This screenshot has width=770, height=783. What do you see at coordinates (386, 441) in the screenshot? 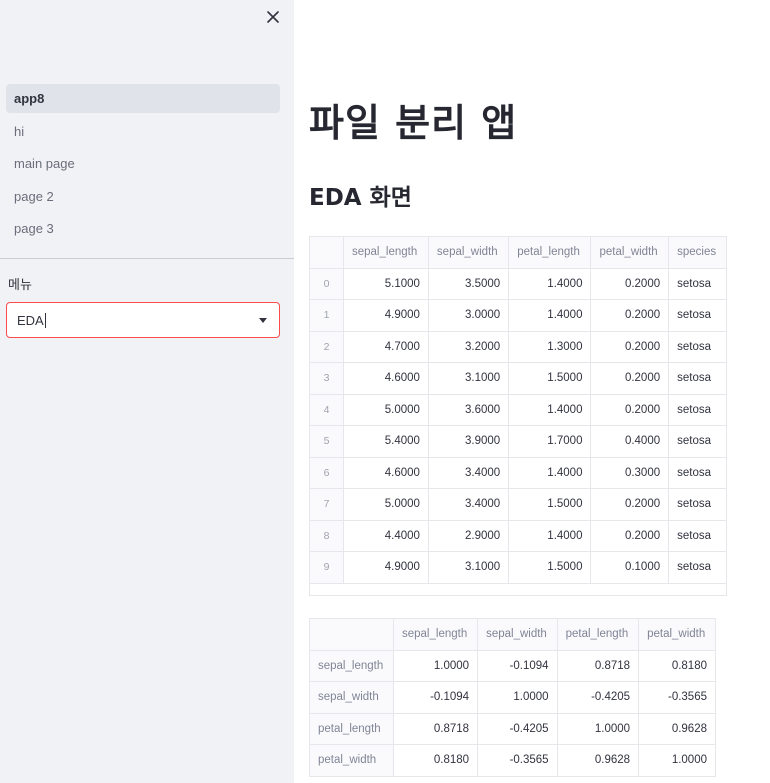
I see `table-cell: 5.4000` at bounding box center [386, 441].